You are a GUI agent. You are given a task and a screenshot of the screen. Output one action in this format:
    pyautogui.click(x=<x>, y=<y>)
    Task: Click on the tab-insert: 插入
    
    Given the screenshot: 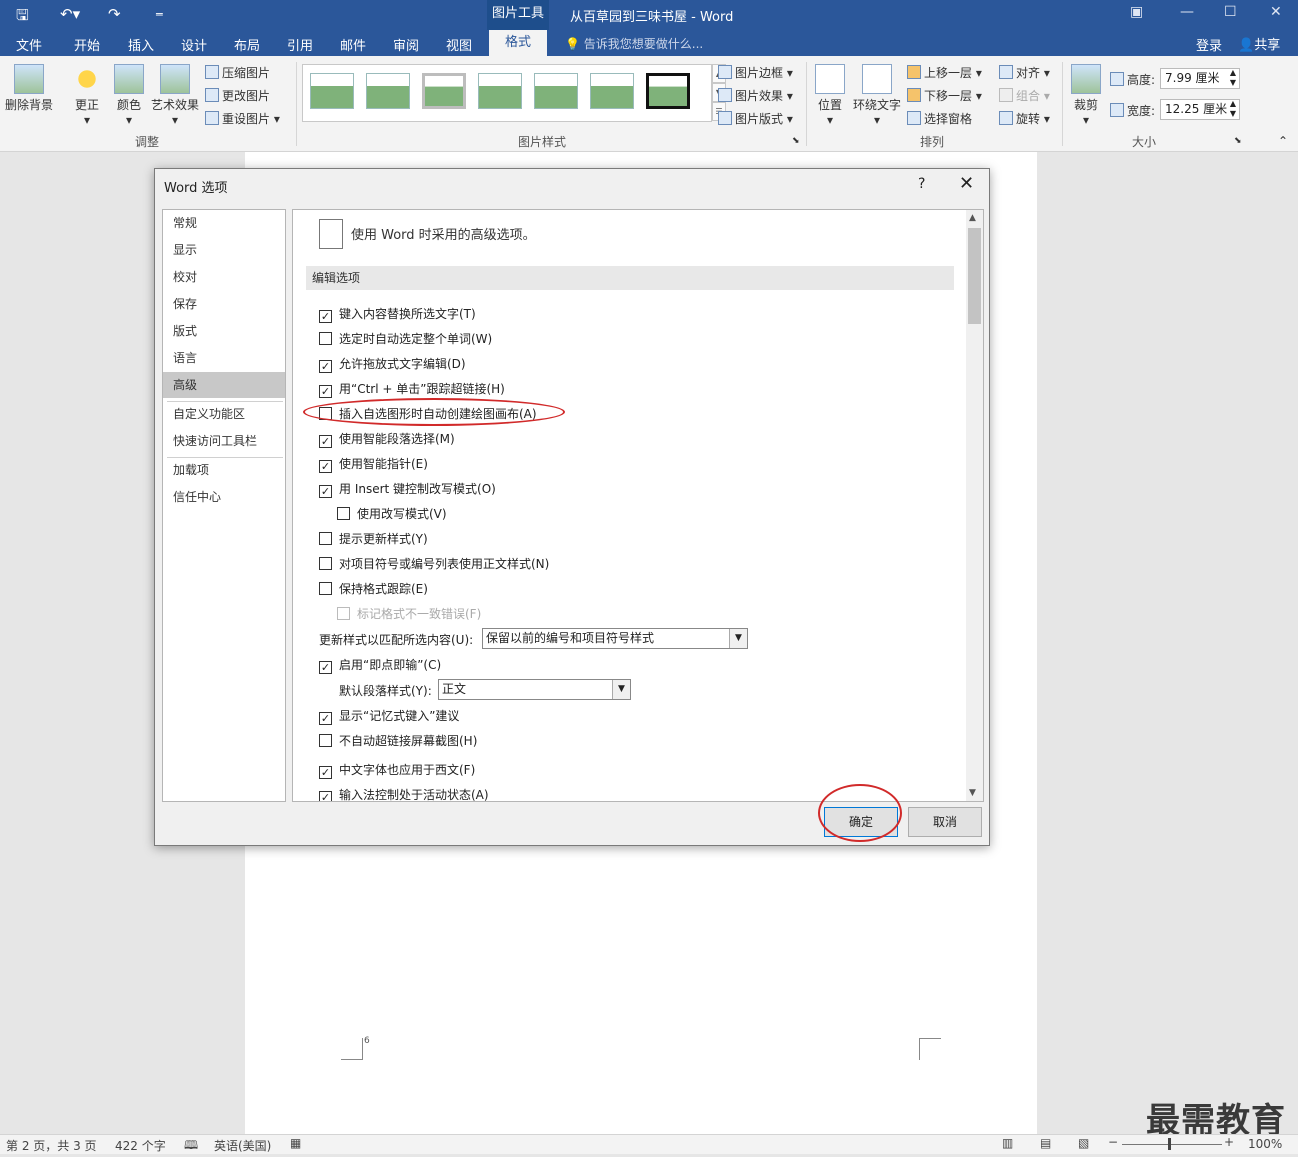 What is the action you would take?
    pyautogui.click(x=141, y=44)
    